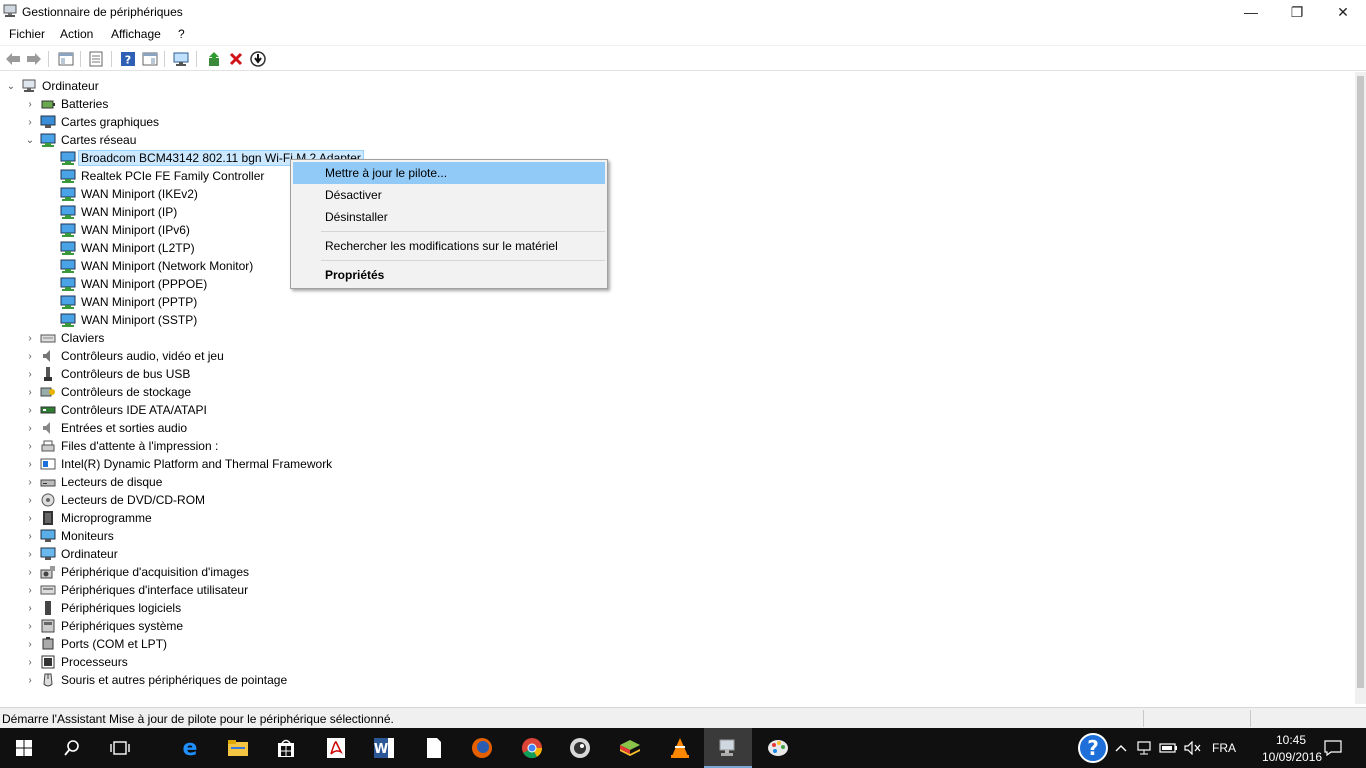 Image resolution: width=1366 pixels, height=768 pixels. What do you see at coordinates (1224, 748) in the screenshot?
I see `language-indicator: FRA` at bounding box center [1224, 748].